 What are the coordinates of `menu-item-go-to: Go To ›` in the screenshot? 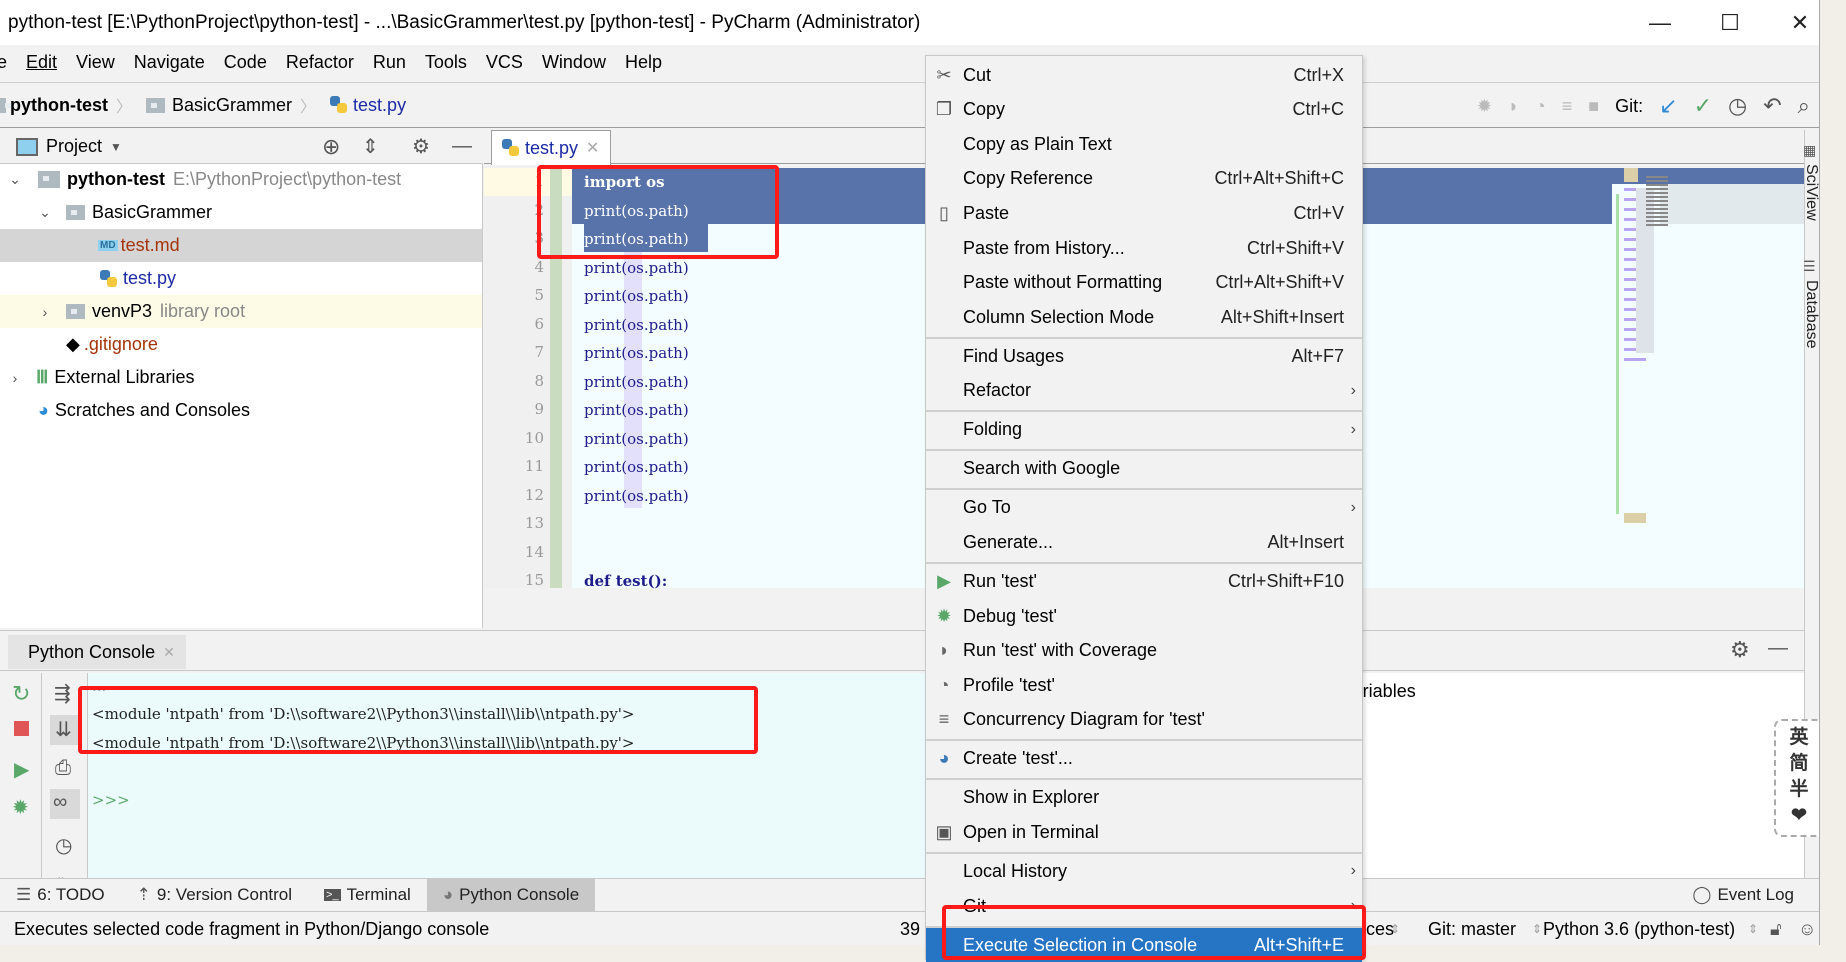 It's located at (1144, 508).